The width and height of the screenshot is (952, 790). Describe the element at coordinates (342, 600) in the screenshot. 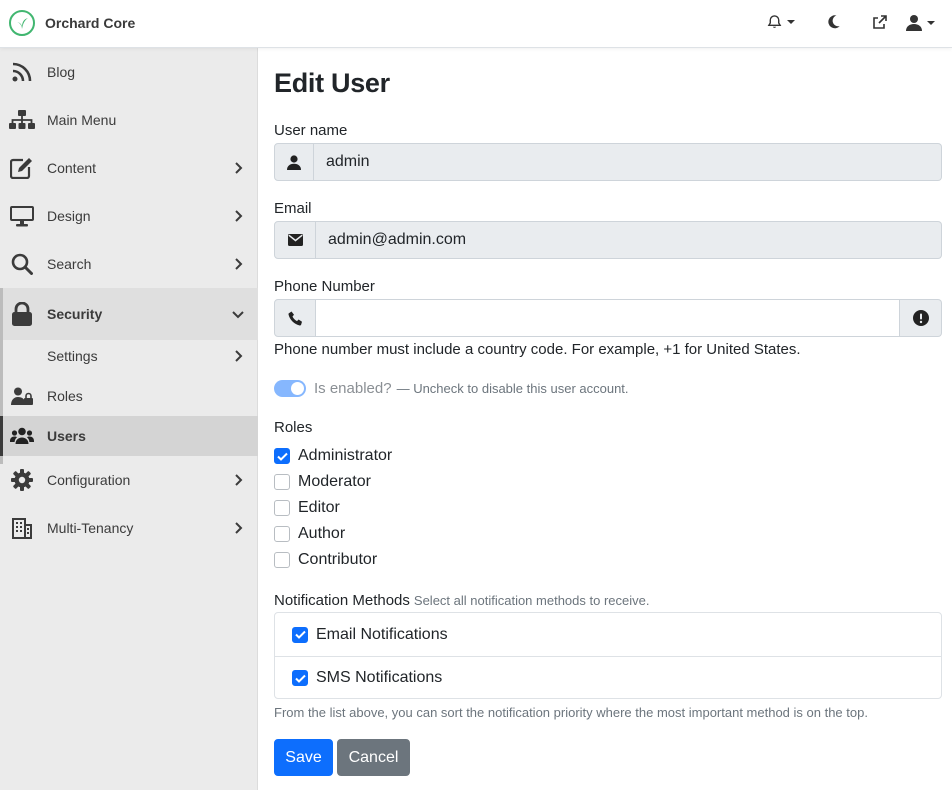

I see `notification-methods-label: Notification Methods` at that location.